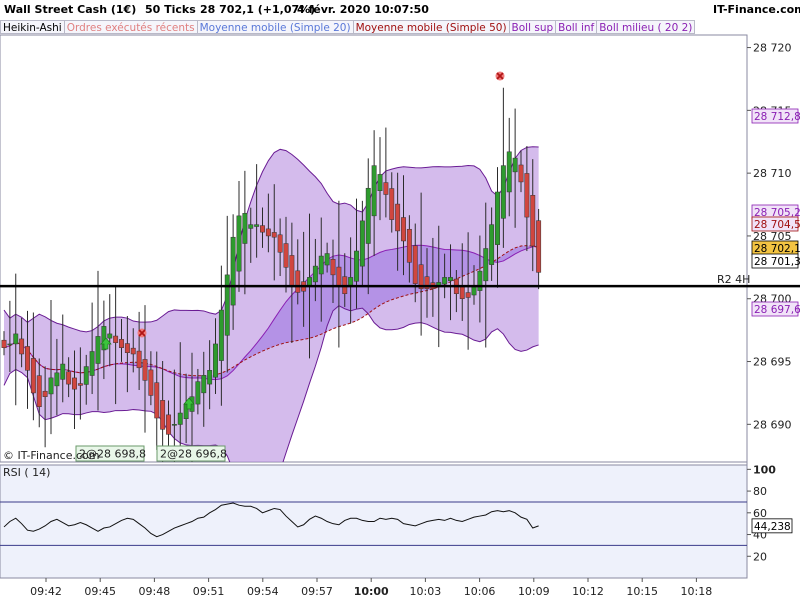 This screenshot has width=800, height=600. I want to click on rsi-line, so click(271, 520).